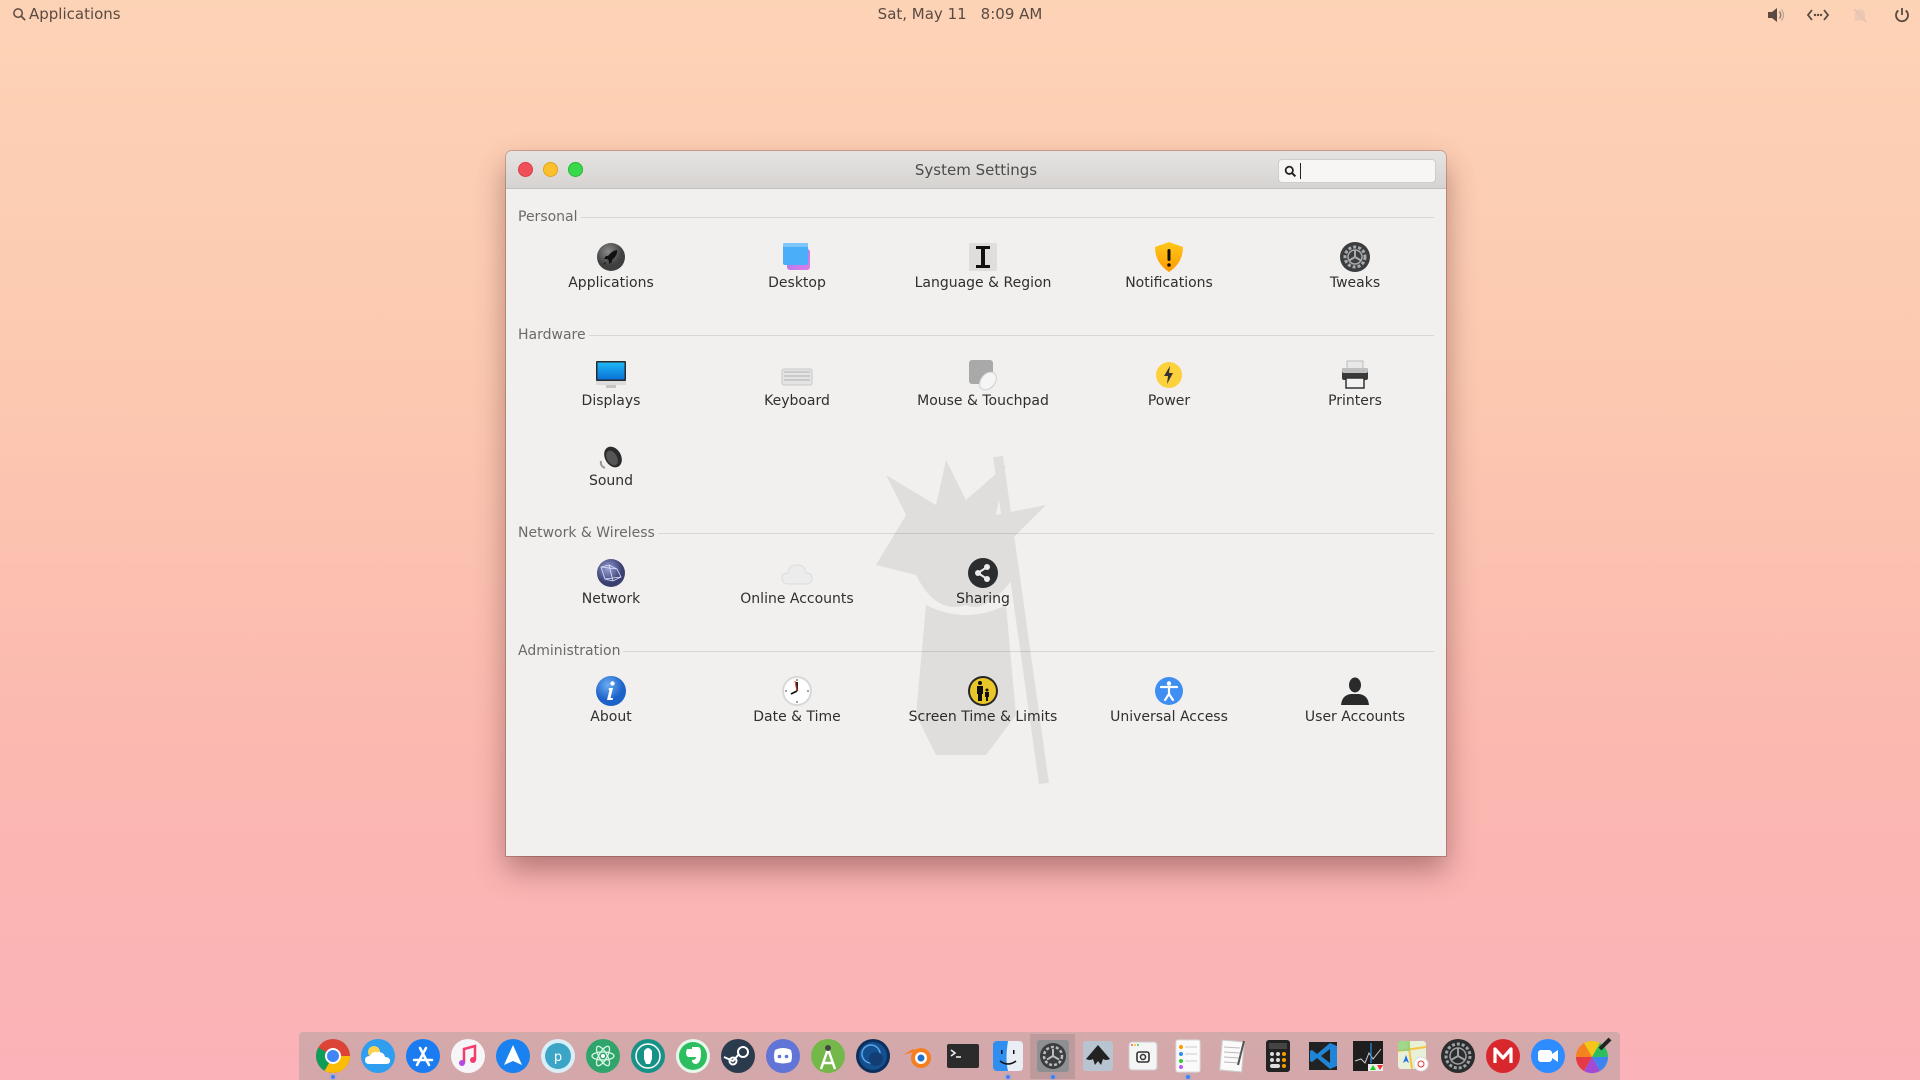  I want to click on settings-item-universal-access: Universal Access, so click(1169, 703).